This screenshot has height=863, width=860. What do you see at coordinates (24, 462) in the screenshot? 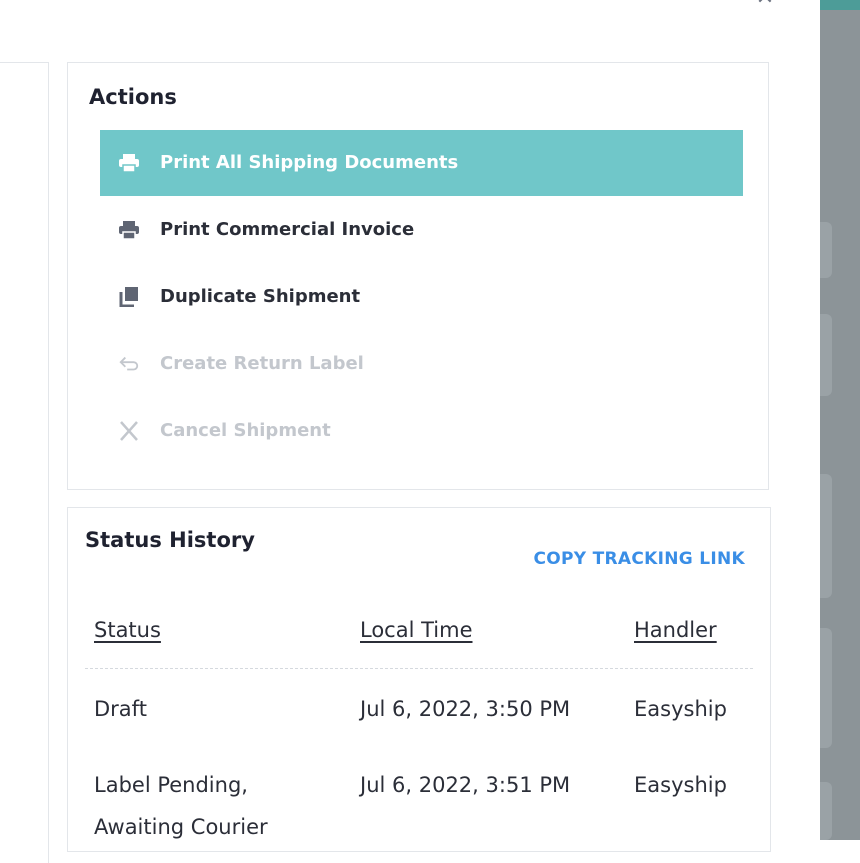
I see `left-panel` at bounding box center [24, 462].